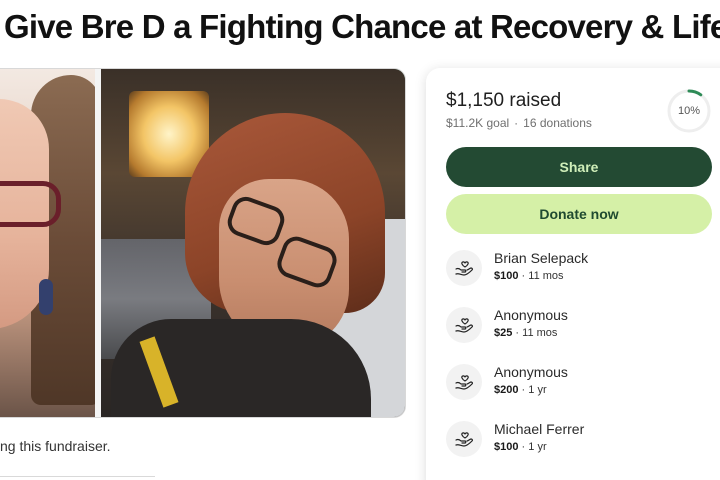 Image resolution: width=720 pixels, height=480 pixels. What do you see at coordinates (557, 123) in the screenshot?
I see `donation-count: 16 donations` at bounding box center [557, 123].